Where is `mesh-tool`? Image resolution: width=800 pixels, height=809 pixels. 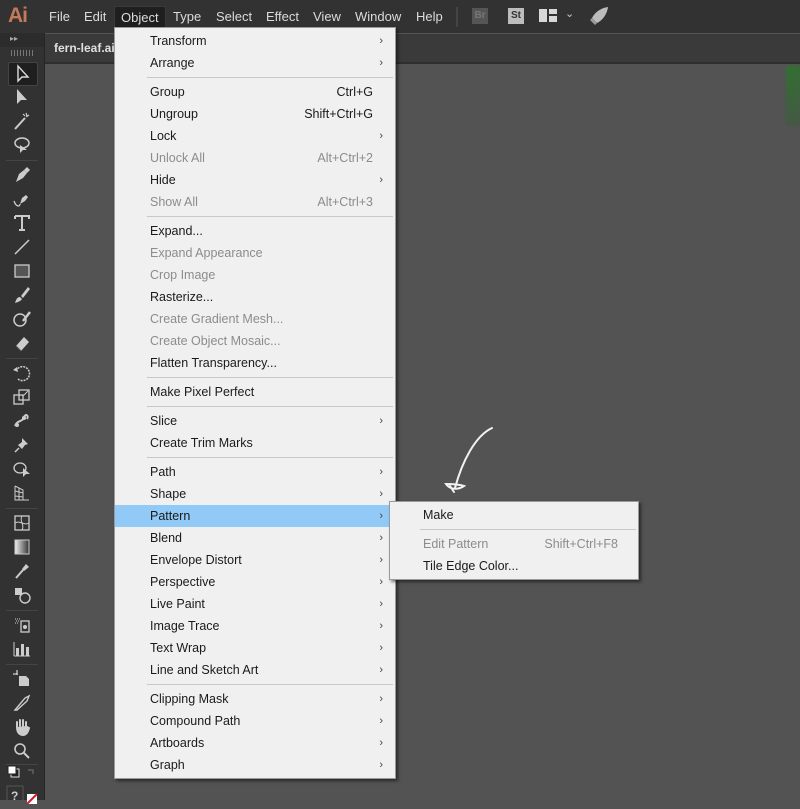
mesh-tool is located at coordinates (22, 523).